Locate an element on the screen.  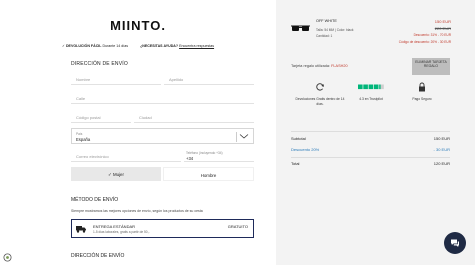
country-select: País España is located at coordinates (162, 136).